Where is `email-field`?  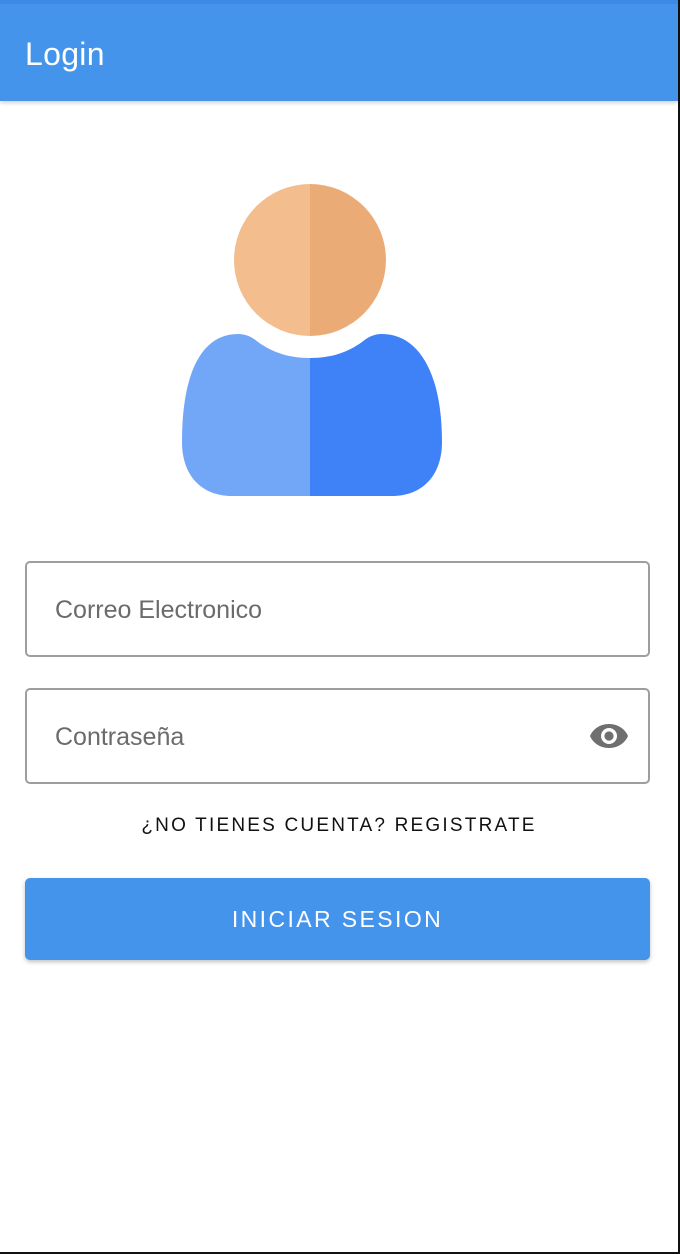 email-field is located at coordinates (337, 609).